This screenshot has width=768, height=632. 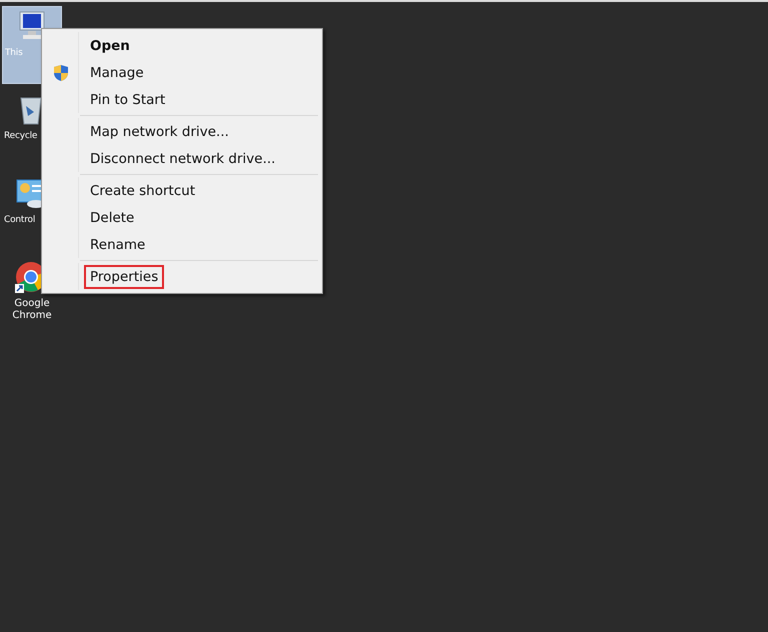 What do you see at coordinates (110, 46) in the screenshot?
I see `menu-item: Open` at bounding box center [110, 46].